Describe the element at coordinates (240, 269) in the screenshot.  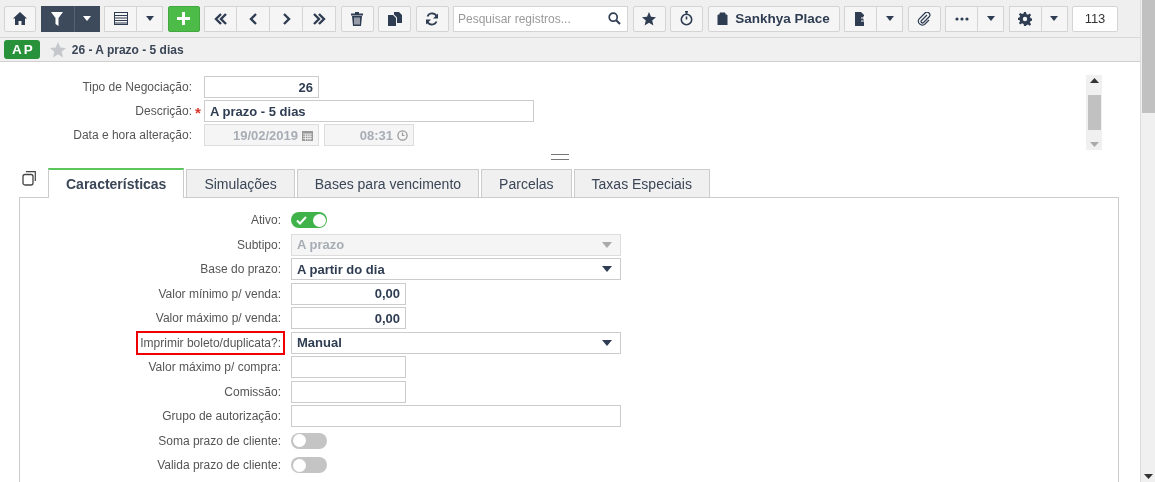
I see `field-label: Base do prazo:` at that location.